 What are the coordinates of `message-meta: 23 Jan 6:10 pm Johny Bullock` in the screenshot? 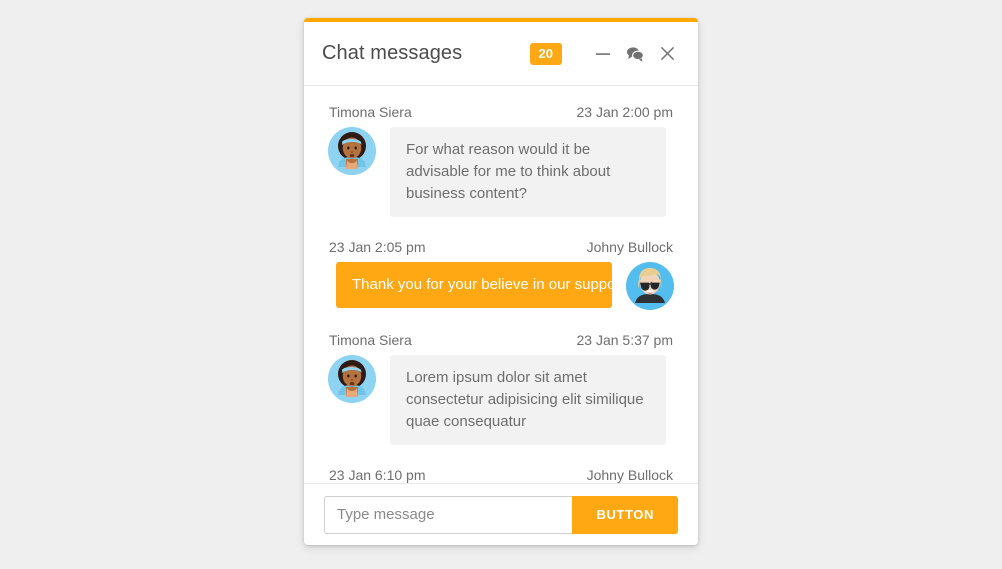 It's located at (501, 475).